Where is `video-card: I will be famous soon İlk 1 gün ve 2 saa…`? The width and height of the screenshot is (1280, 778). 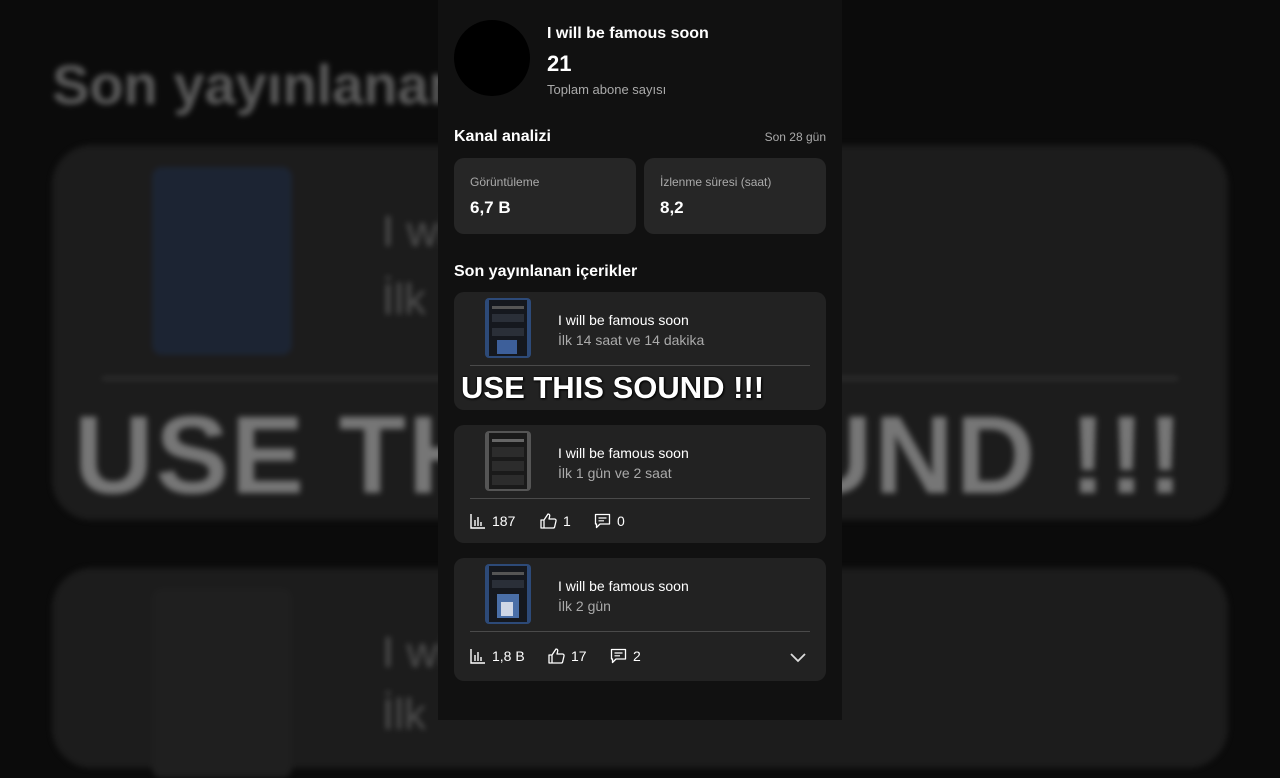 video-card: I will be famous soon İlk 1 gün ve 2 saa… is located at coordinates (640, 484).